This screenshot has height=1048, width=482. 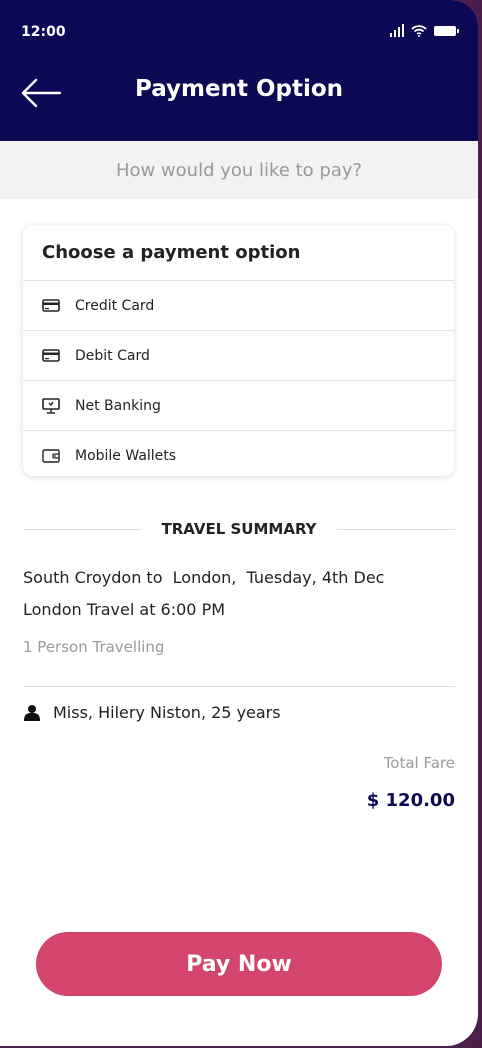 I want to click on wallet-icon, so click(x=51, y=456).